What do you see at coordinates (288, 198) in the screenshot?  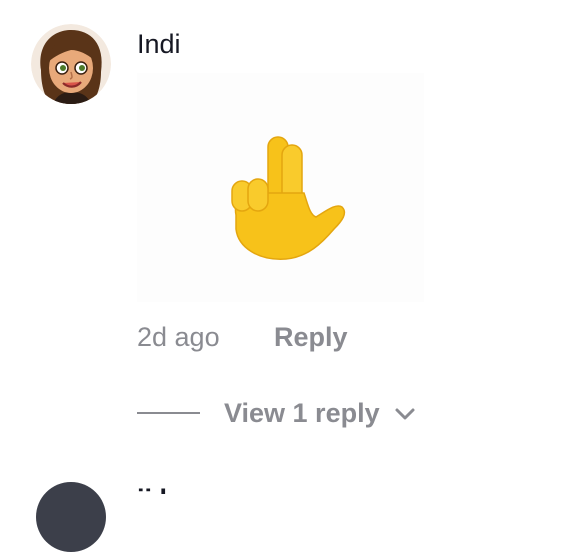 I see `hand-fingers-icon` at bounding box center [288, 198].